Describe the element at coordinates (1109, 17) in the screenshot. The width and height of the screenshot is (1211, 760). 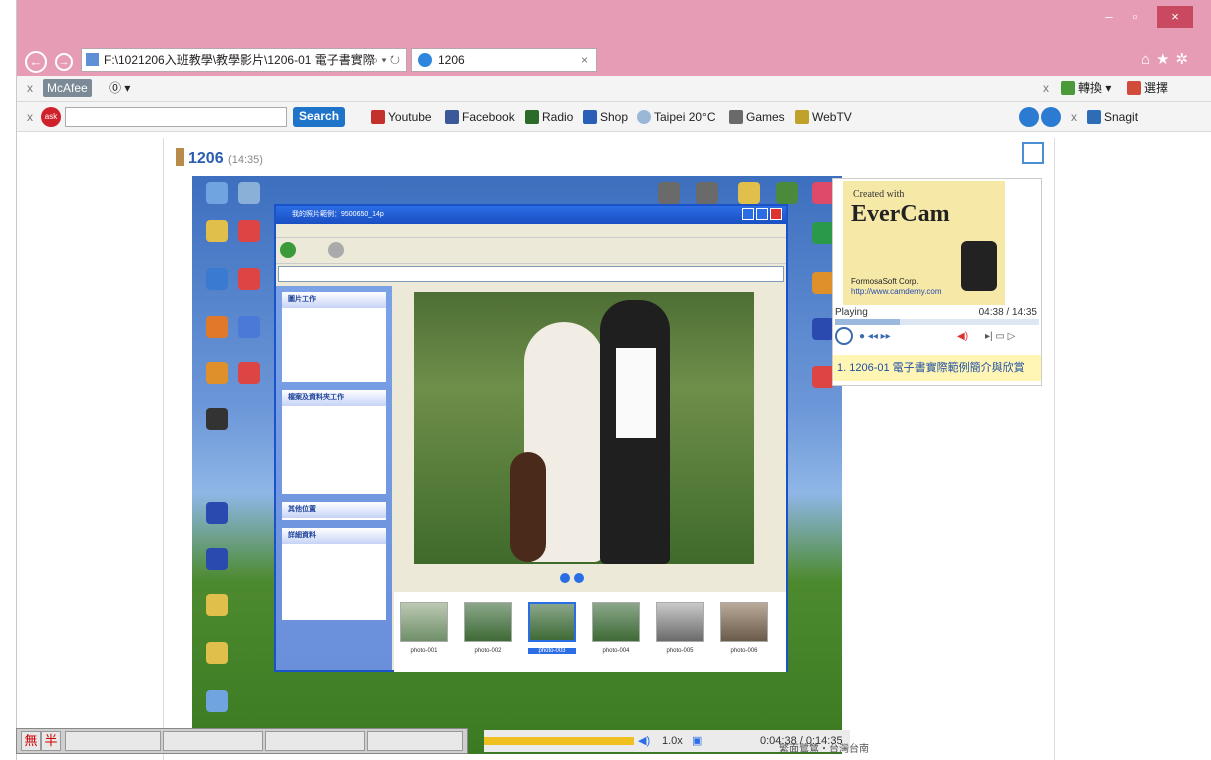
I see `minimize-button: –` at that location.